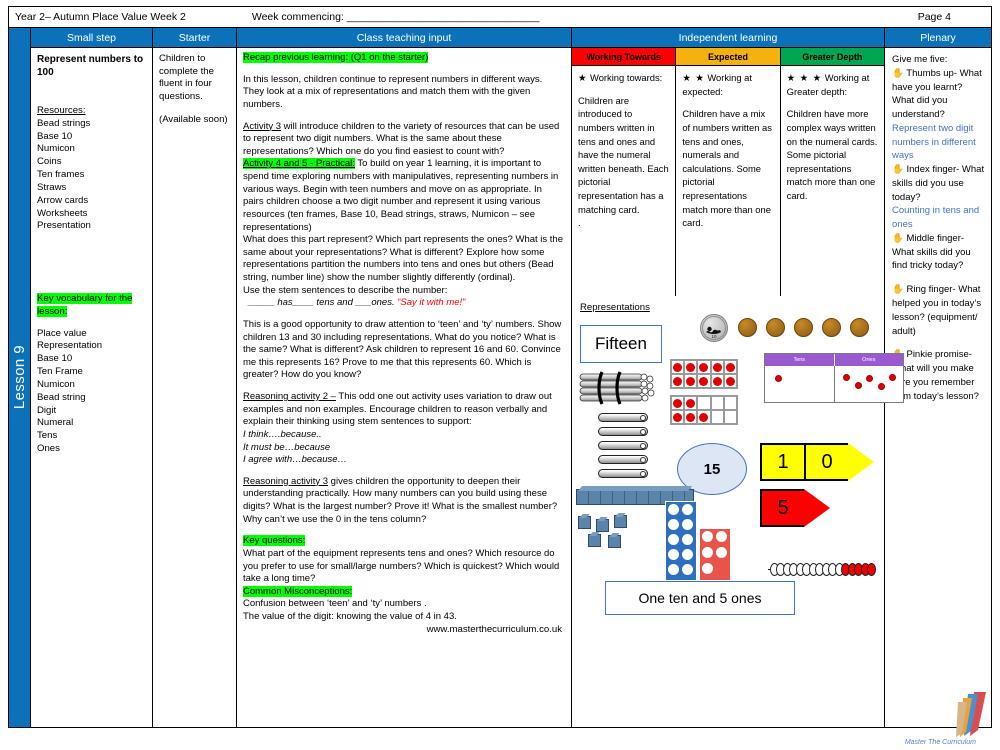 The width and height of the screenshot is (1000, 750). I want to click on resources-heading: Resources:, so click(61, 110).